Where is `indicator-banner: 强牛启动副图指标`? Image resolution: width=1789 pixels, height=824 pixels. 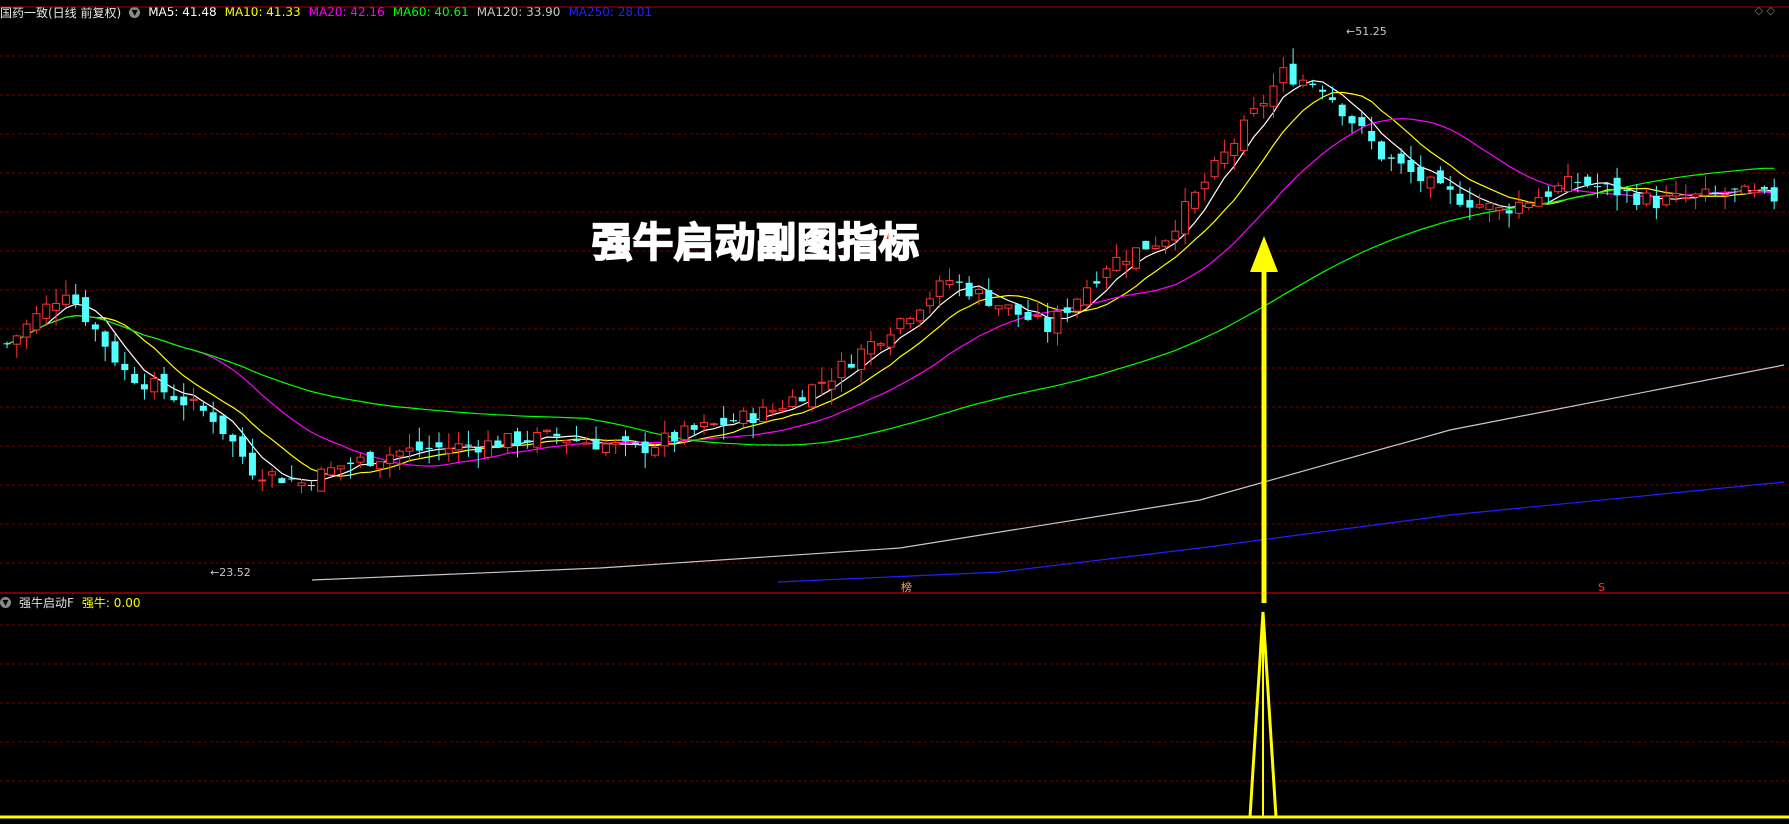 indicator-banner: 强牛启动副图指标 is located at coordinates (755, 243).